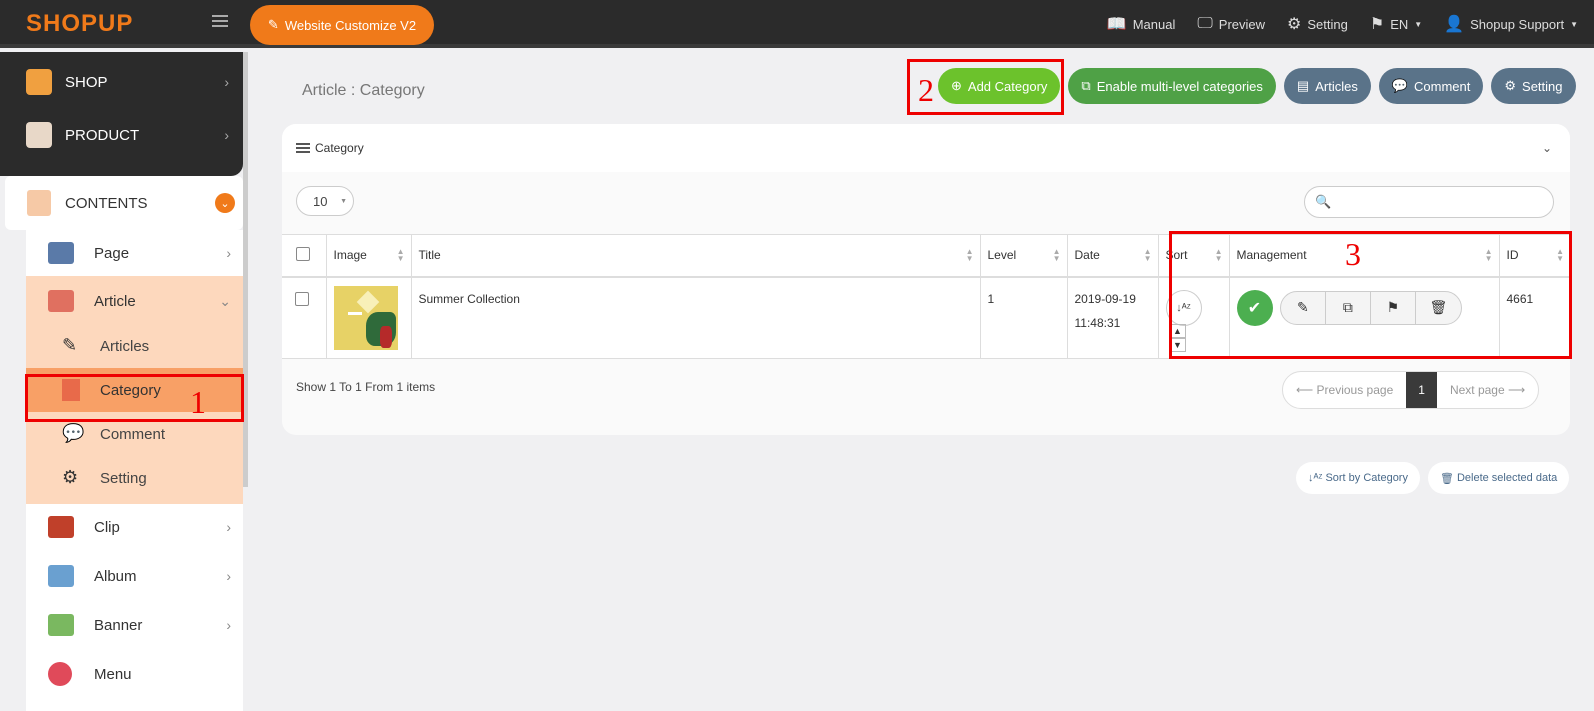 This screenshot has height=711, width=1594. I want to click on sort-by-category-button: ↓ᴬᶻ Sort by Category, so click(1358, 478).